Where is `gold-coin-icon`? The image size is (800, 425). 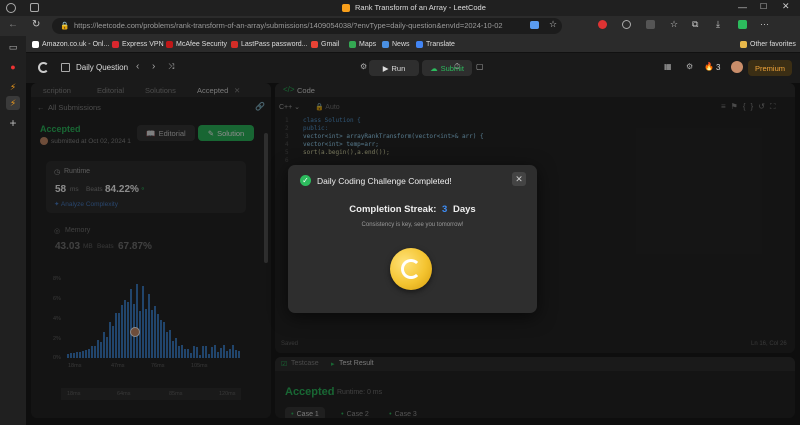 gold-coin-icon is located at coordinates (411, 269).